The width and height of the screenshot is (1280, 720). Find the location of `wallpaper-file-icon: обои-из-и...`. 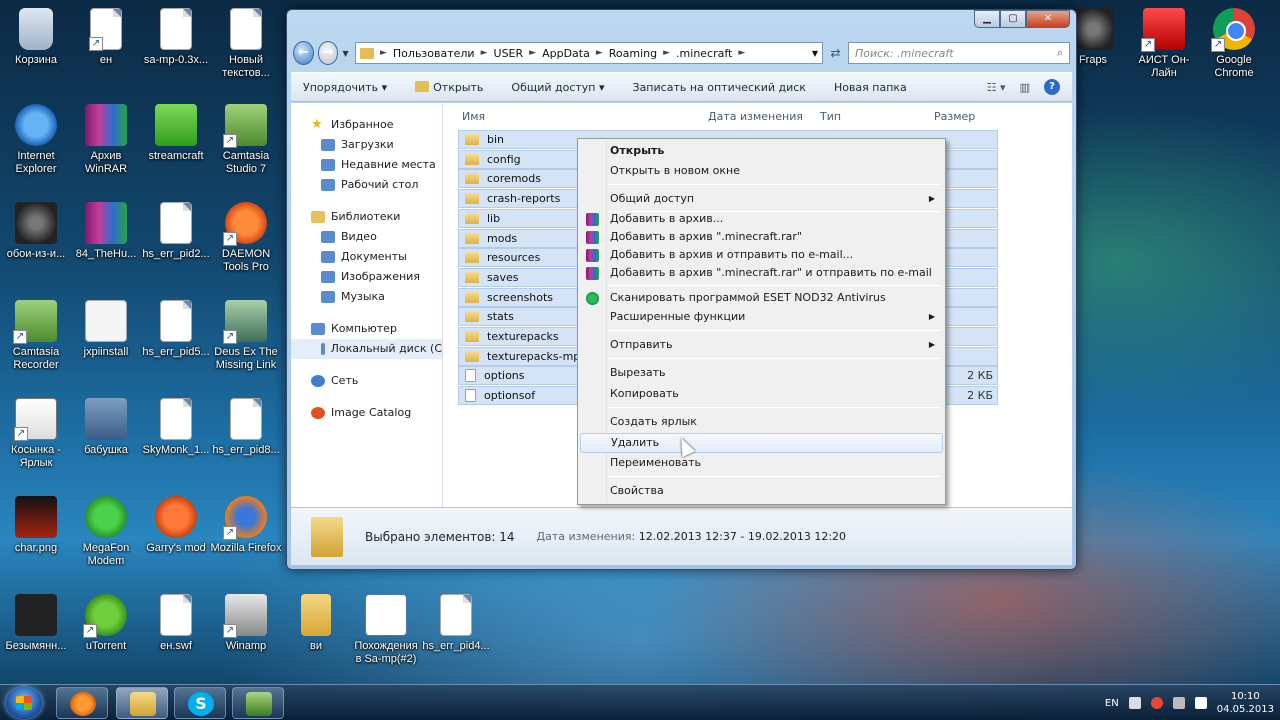

wallpaper-file-icon: обои-из-и... is located at coordinates (36, 231).